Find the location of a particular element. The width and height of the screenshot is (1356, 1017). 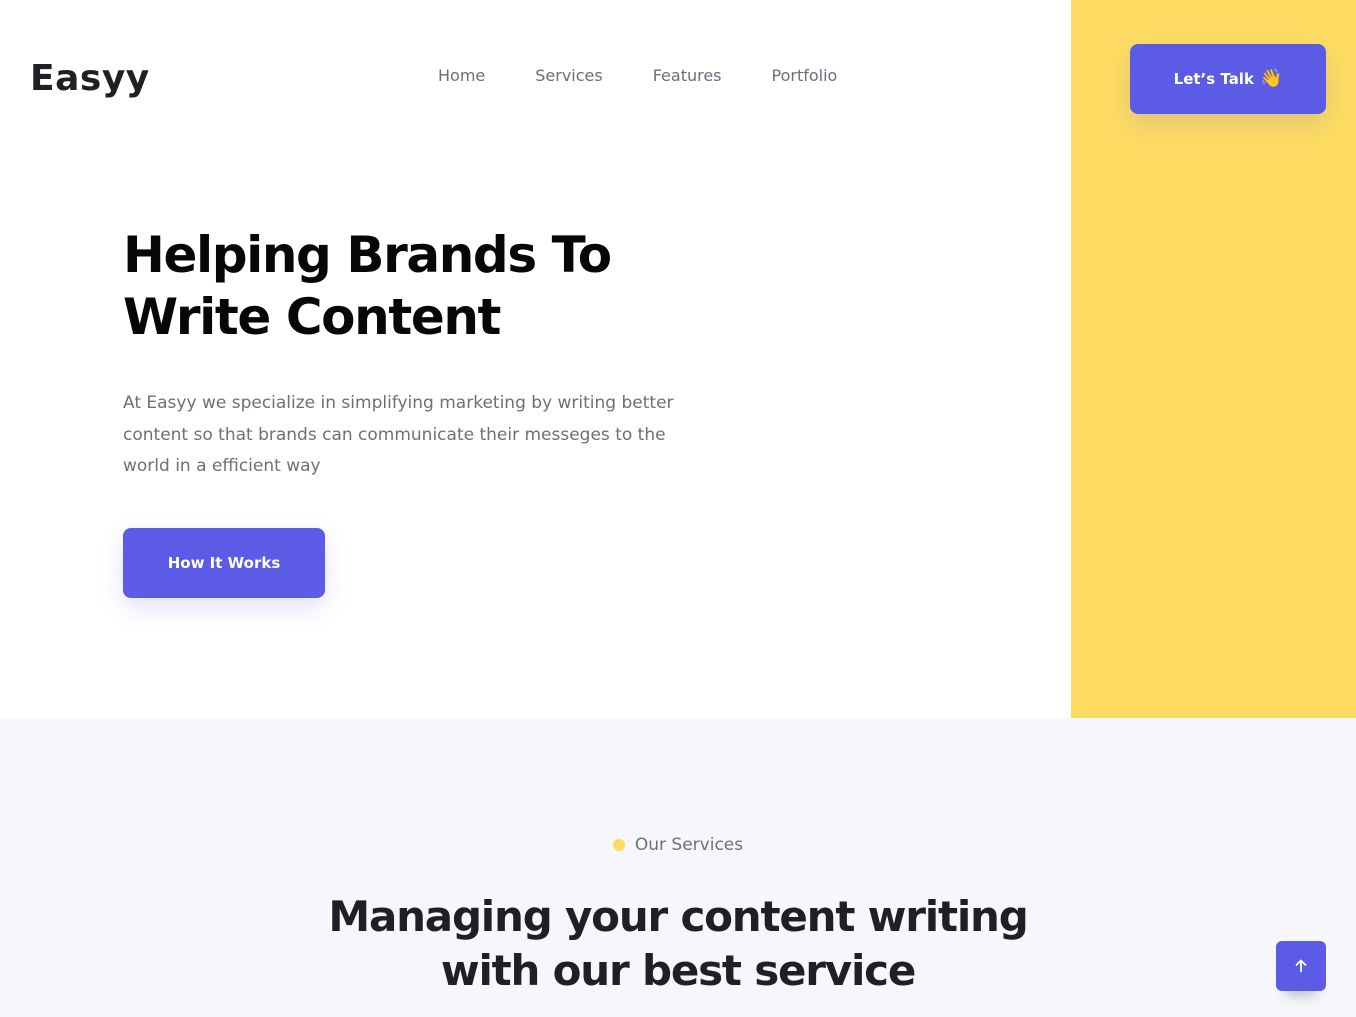

hero-title: Helping Brands To Write Content is located at coordinates (433, 286).